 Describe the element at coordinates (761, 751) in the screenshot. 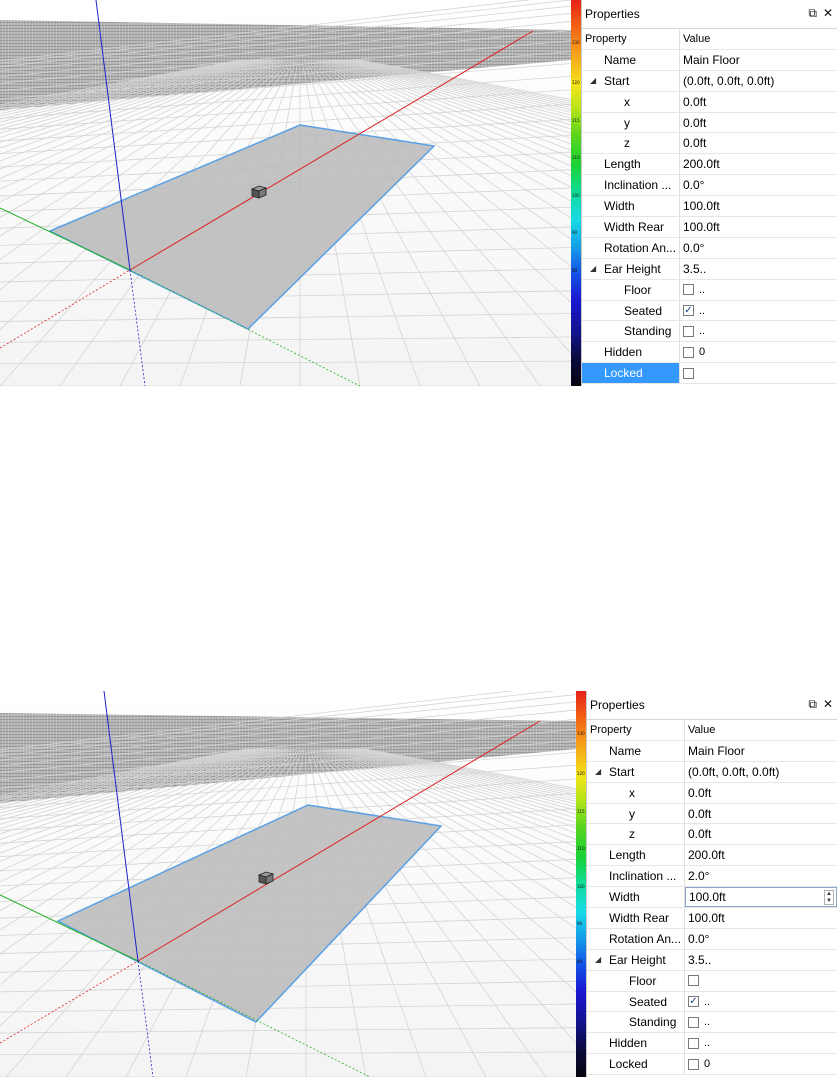

I see `property-value-cell: Main Floor` at that location.